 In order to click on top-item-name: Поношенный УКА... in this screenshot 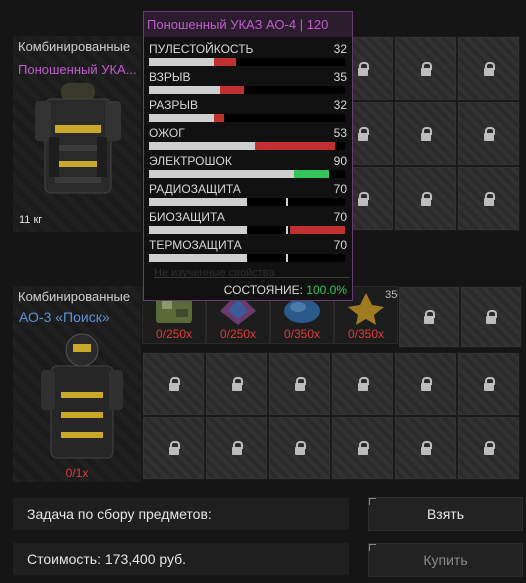, I will do `click(77, 69)`.